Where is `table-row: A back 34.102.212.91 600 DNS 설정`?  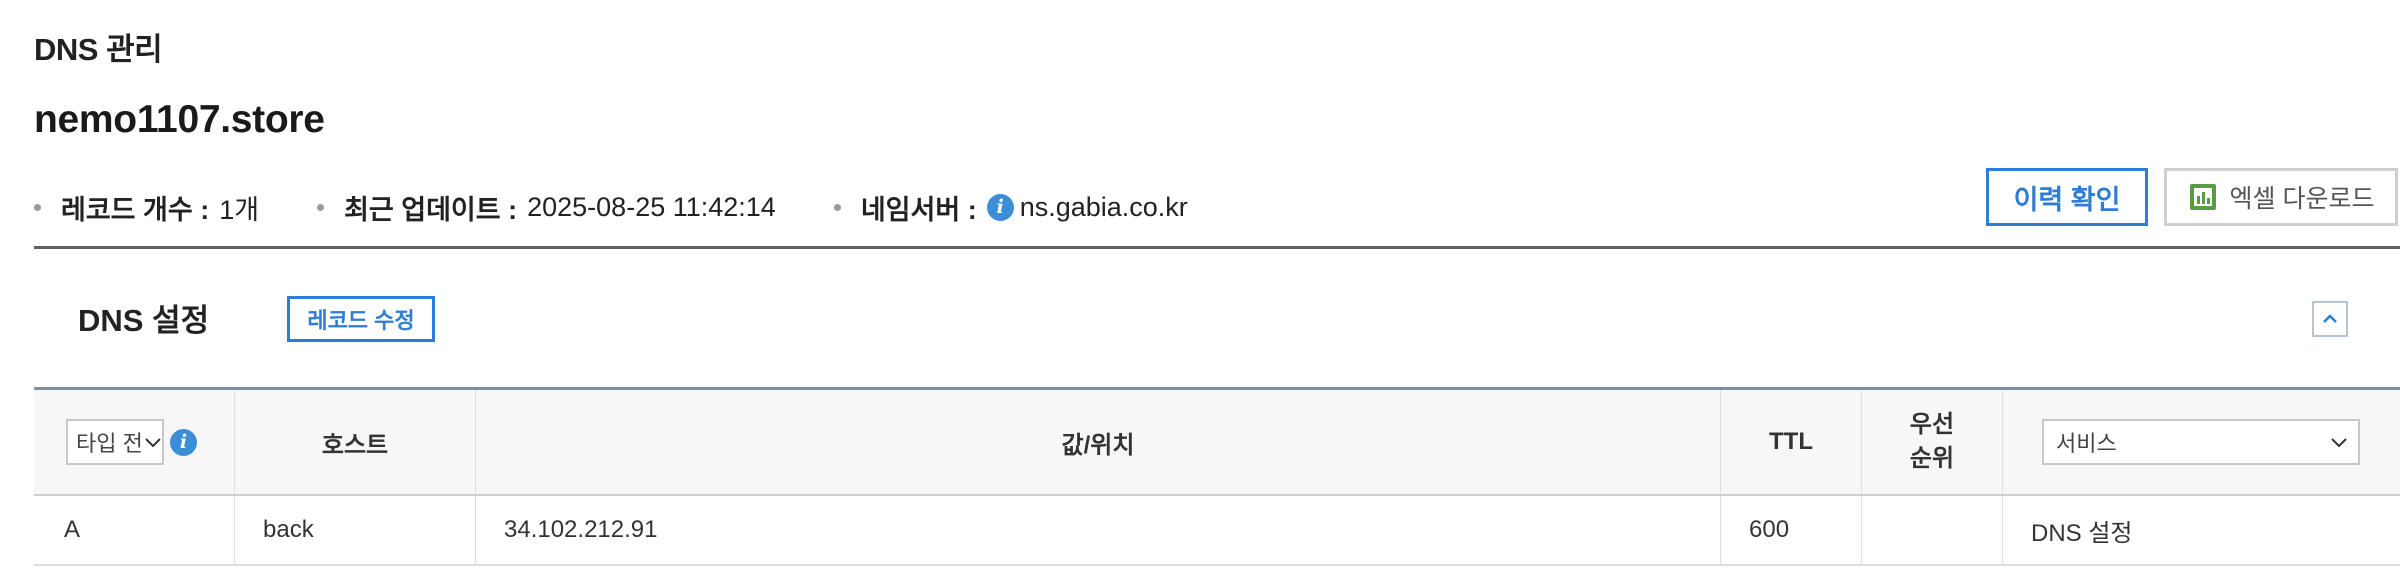 table-row: A back 34.102.212.91 600 DNS 설정 is located at coordinates (1217, 531).